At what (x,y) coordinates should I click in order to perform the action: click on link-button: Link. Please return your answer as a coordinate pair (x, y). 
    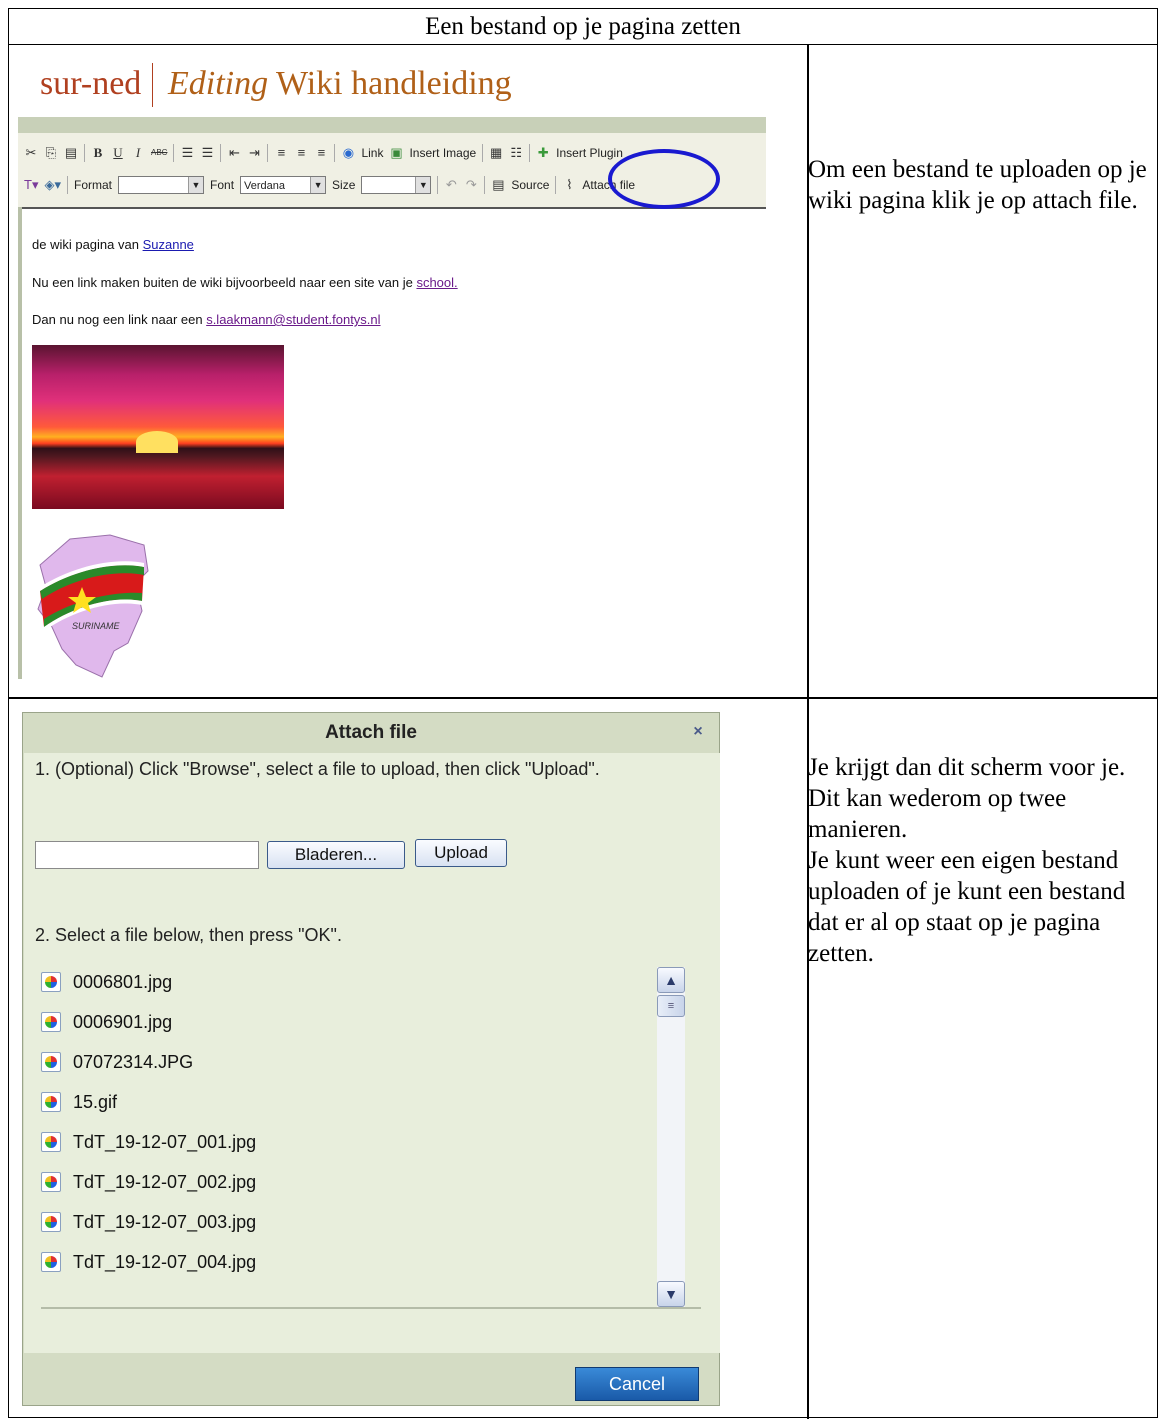
    Looking at the image, I should click on (372, 153).